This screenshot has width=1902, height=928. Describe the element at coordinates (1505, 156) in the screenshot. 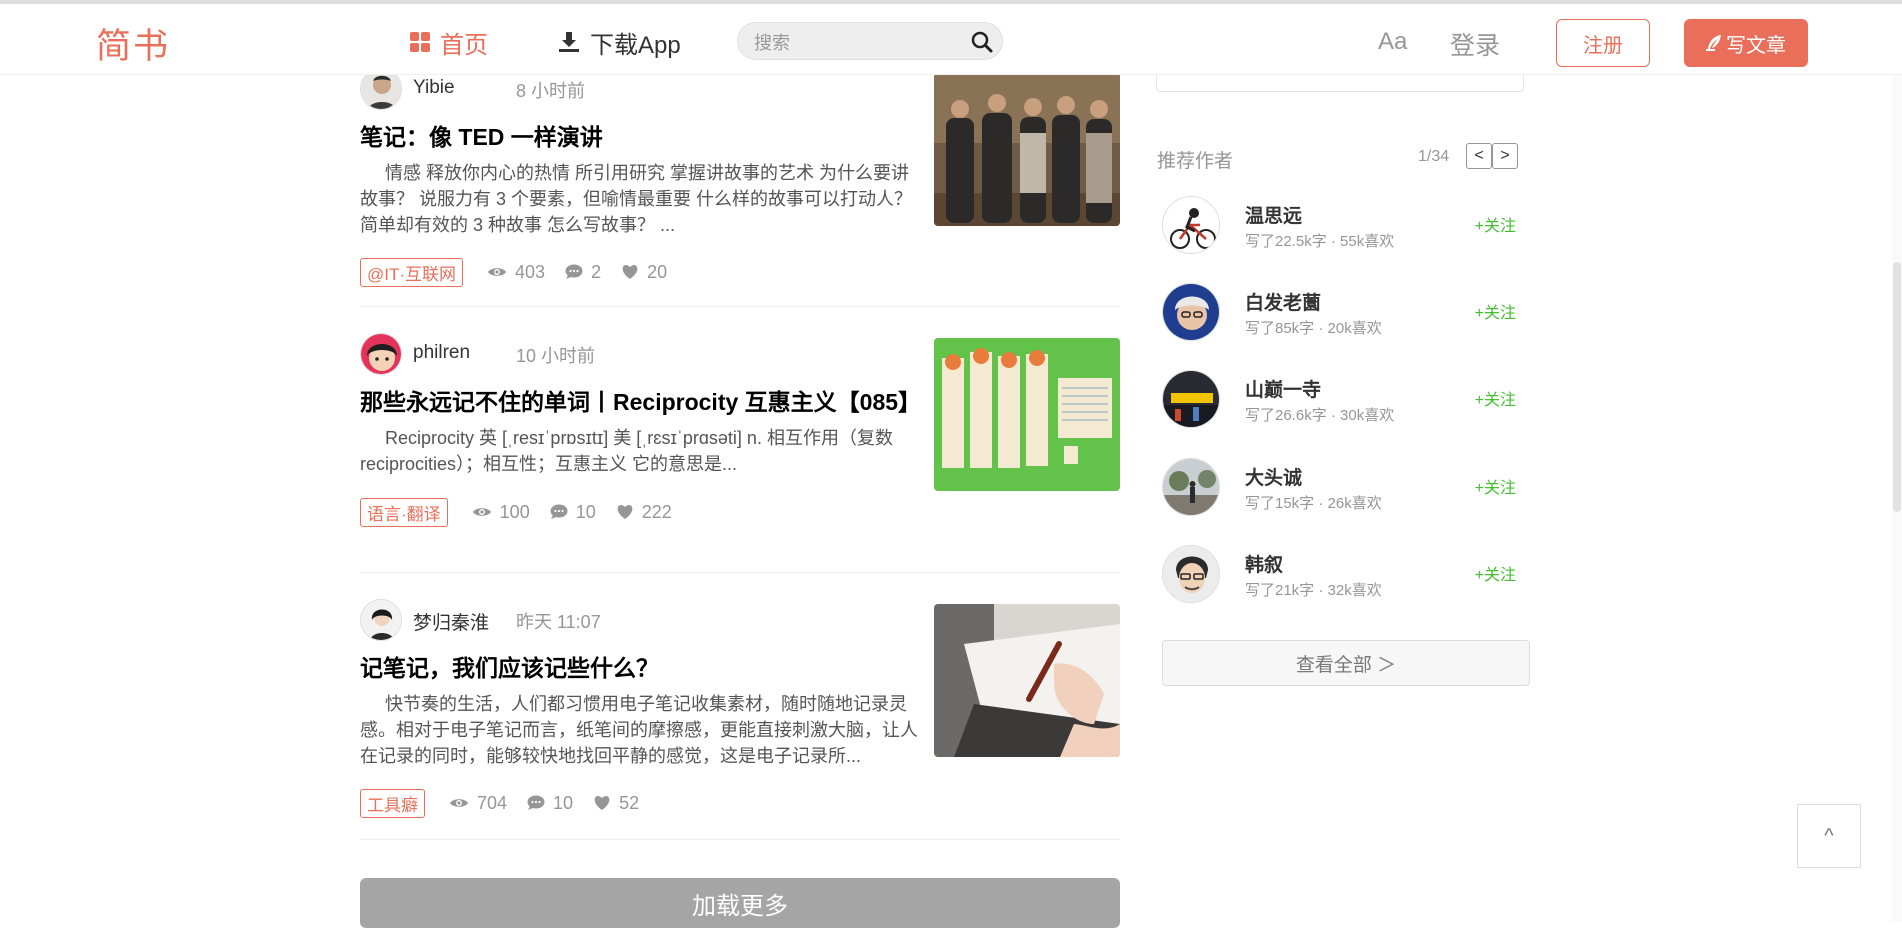

I see `next-page-button: >` at that location.